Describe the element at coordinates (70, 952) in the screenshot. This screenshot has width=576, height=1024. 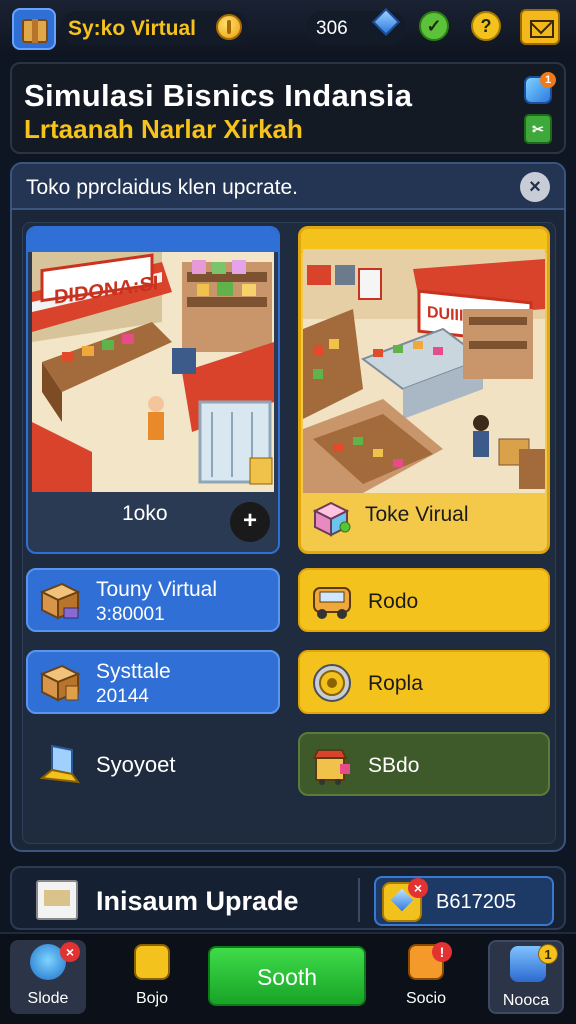
I see `nav-badge: ×` at that location.